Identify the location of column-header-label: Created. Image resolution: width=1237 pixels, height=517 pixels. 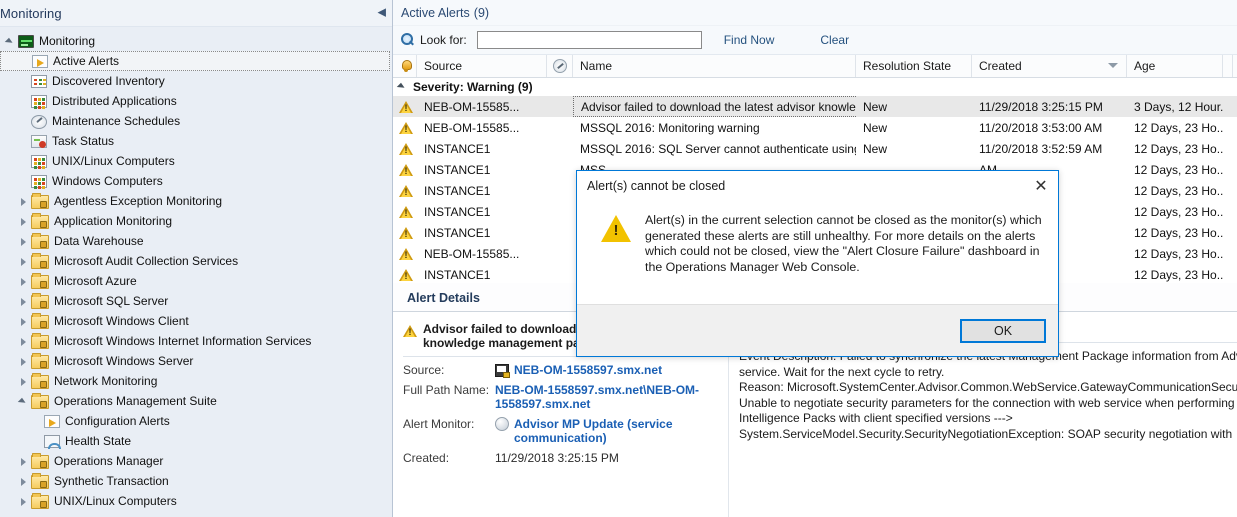
(1000, 66).